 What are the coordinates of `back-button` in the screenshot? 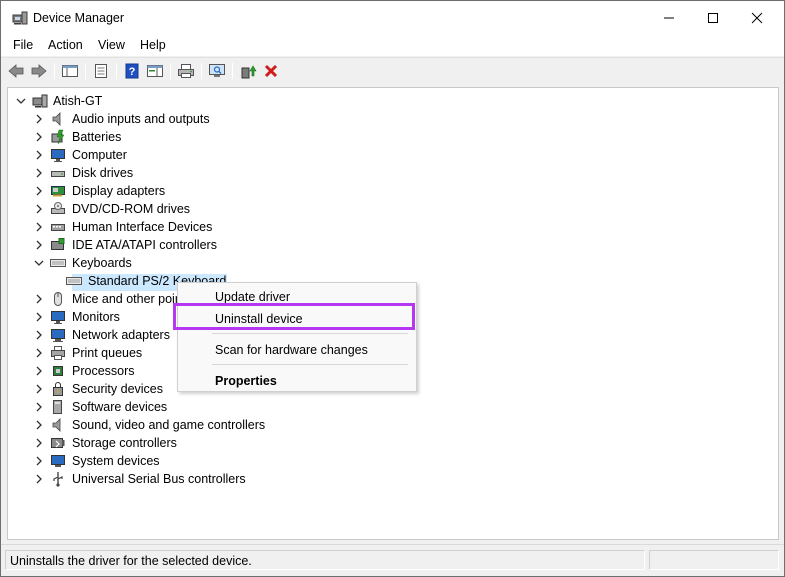 It's located at (16, 71).